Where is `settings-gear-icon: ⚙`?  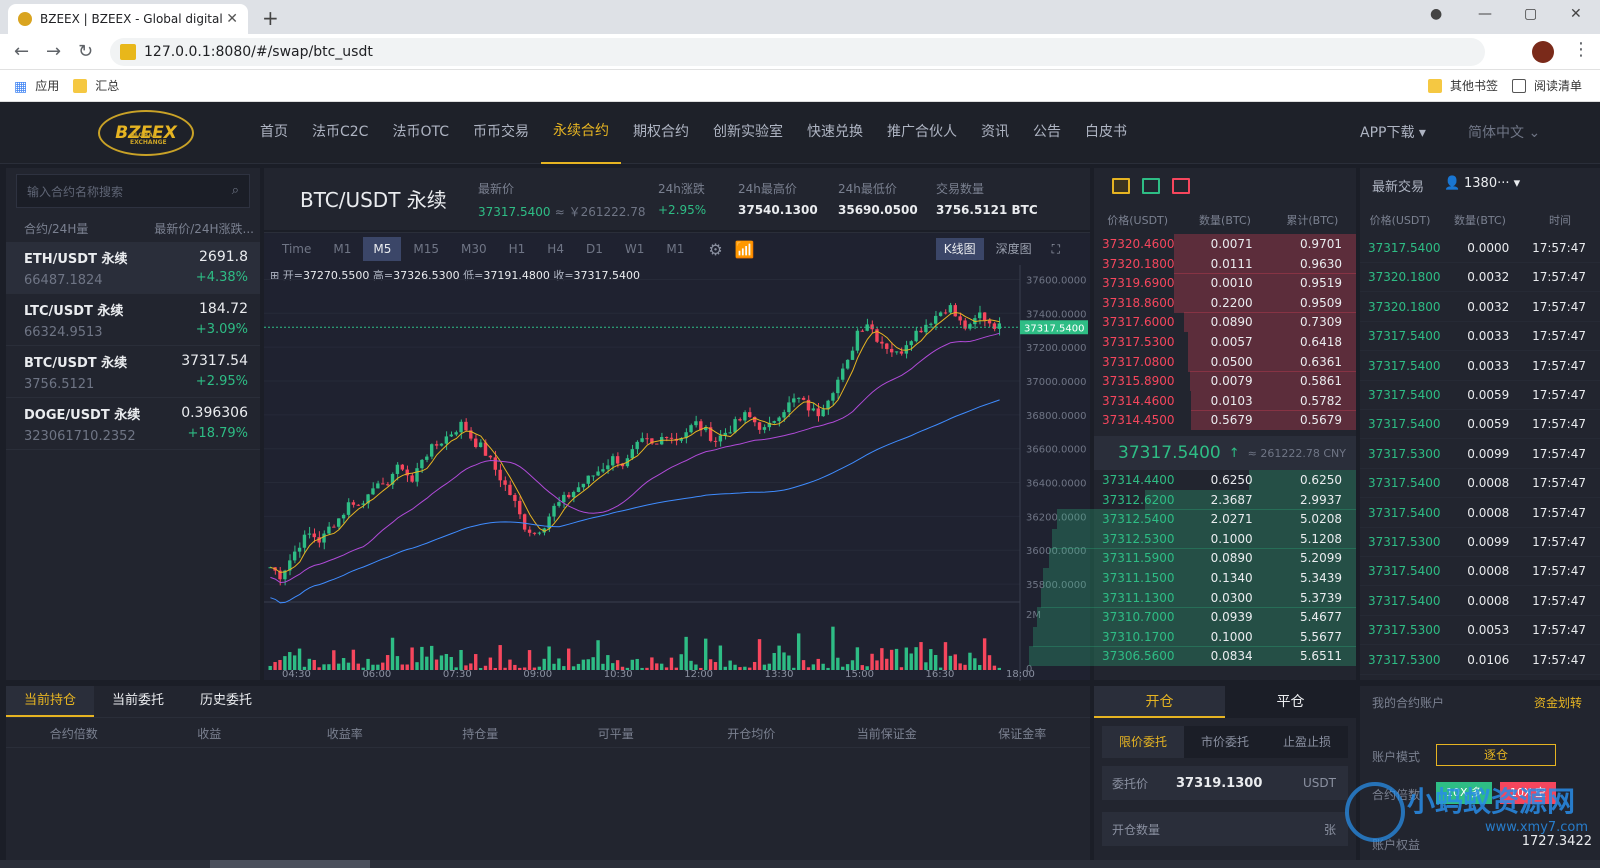 settings-gear-icon: ⚙ is located at coordinates (715, 249).